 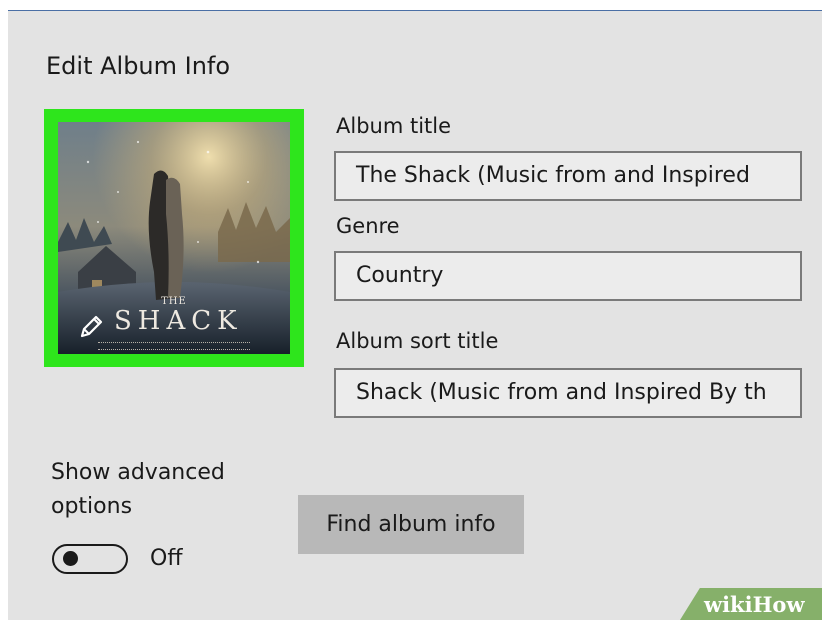 What do you see at coordinates (91, 327) in the screenshot?
I see `pencil-icon` at bounding box center [91, 327].